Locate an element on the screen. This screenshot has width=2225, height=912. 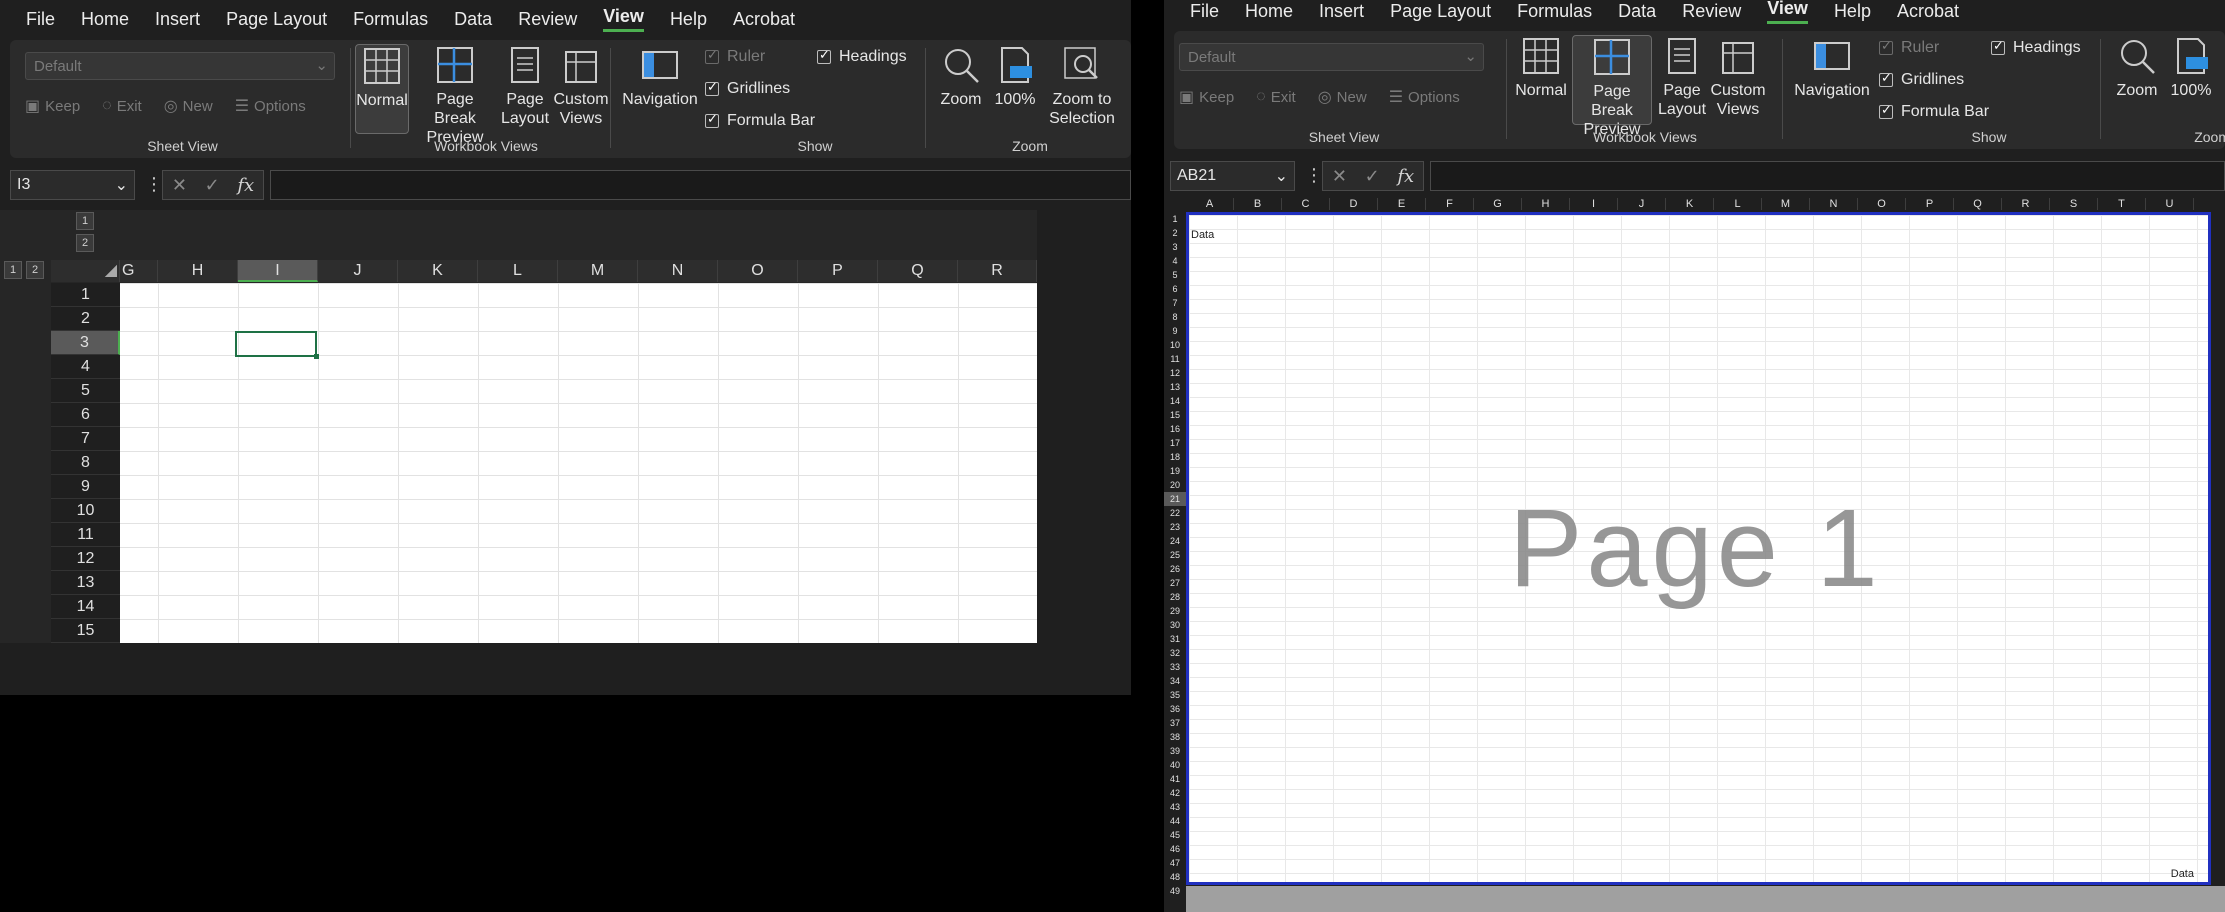
cell-a2: Data is located at coordinates (1202, 235).